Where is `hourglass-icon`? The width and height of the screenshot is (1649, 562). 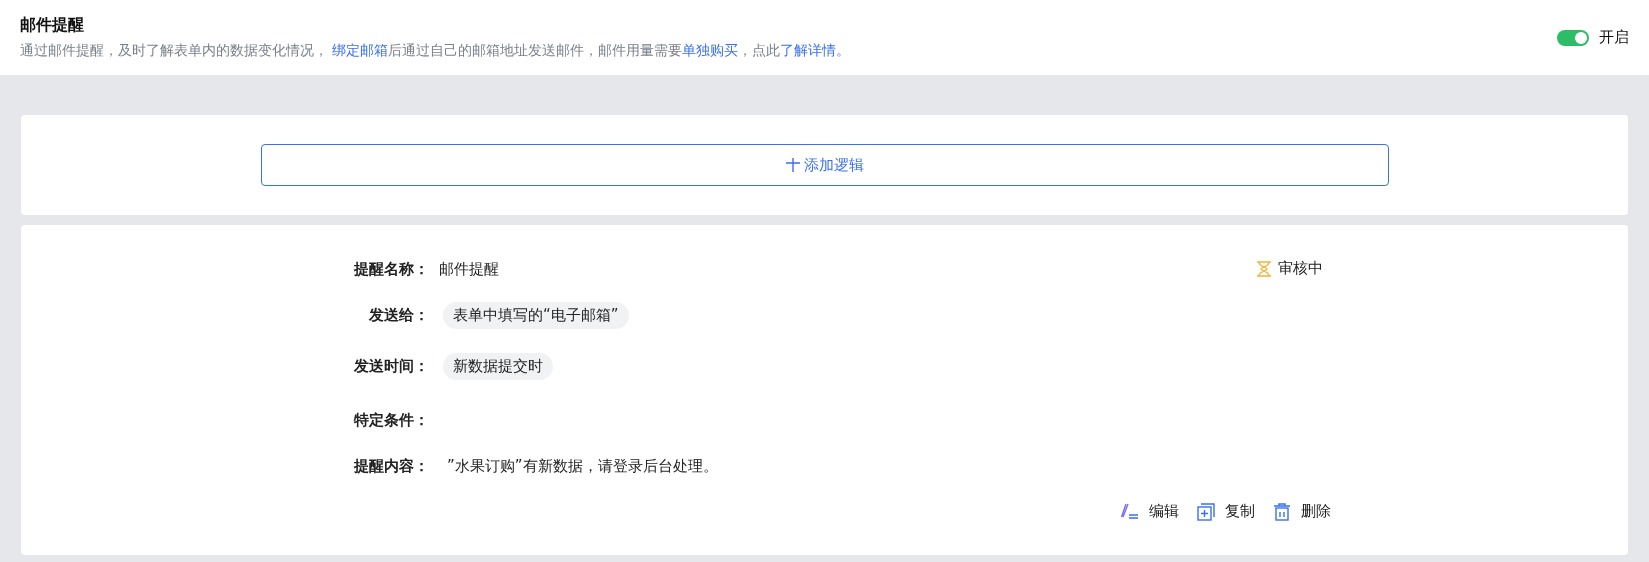
hourglass-icon is located at coordinates (1264, 268).